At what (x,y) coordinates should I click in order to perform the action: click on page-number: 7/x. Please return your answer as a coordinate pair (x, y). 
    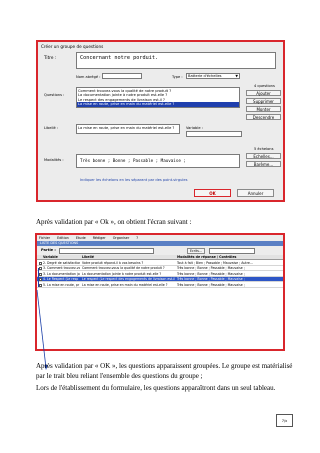
    Looking at the image, I should click on (284, 420).